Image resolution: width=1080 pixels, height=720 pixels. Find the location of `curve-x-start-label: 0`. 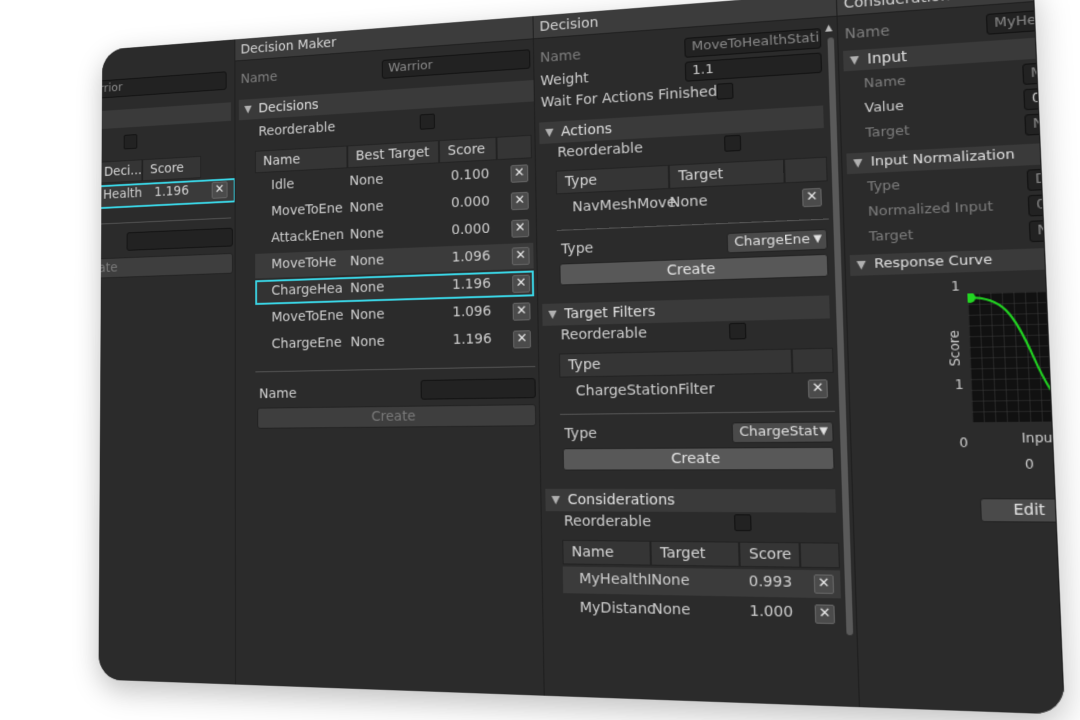

curve-x-start-label: 0 is located at coordinates (1029, 464).